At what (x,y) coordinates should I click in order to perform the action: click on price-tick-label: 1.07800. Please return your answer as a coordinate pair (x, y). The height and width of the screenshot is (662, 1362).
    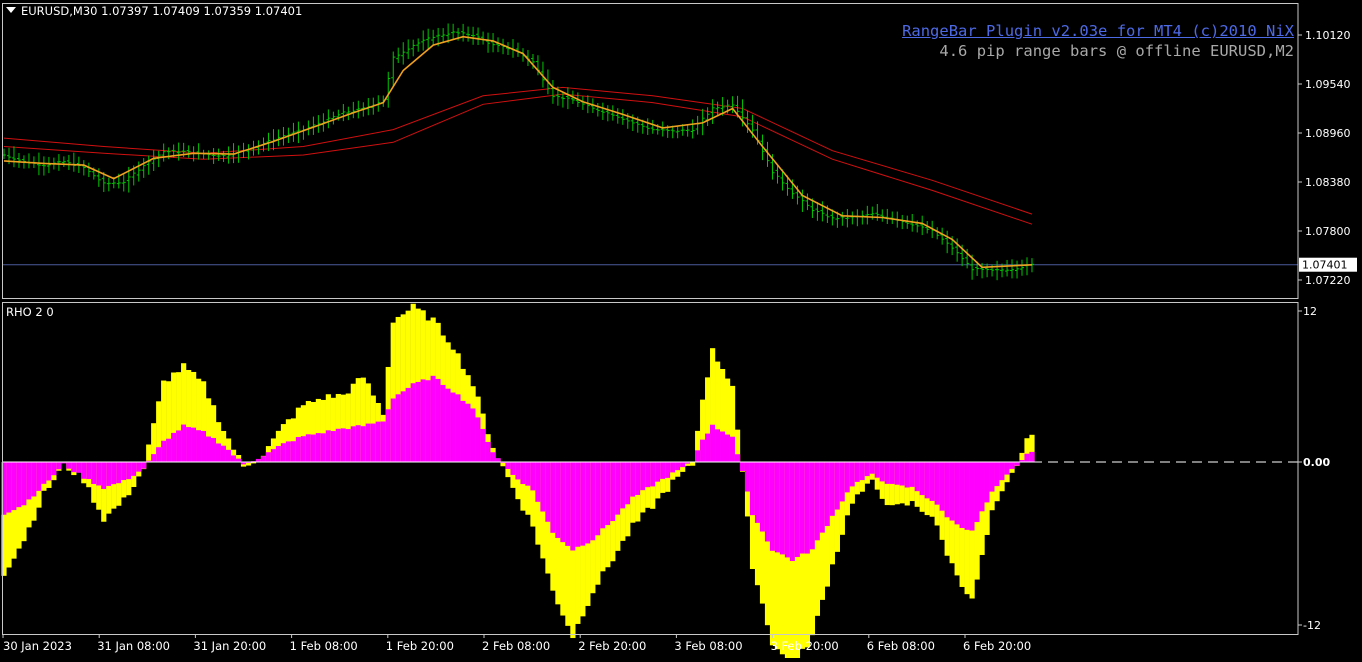
    Looking at the image, I should click on (1328, 231).